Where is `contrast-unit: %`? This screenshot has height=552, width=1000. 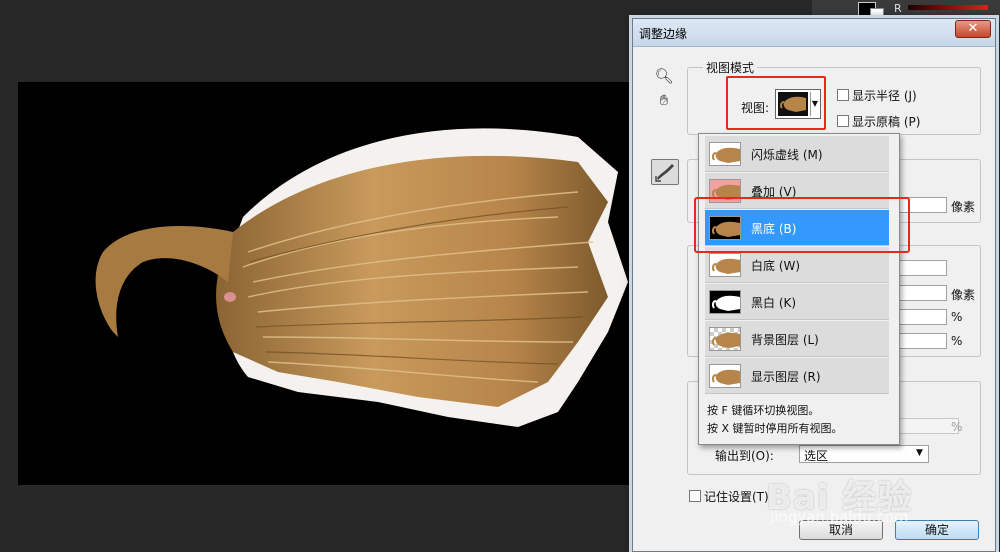
contrast-unit: % is located at coordinates (957, 317).